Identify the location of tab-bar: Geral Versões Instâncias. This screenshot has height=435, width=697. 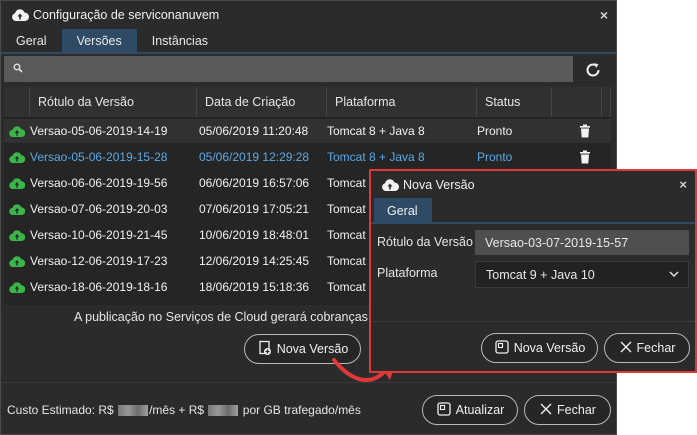
(308, 41).